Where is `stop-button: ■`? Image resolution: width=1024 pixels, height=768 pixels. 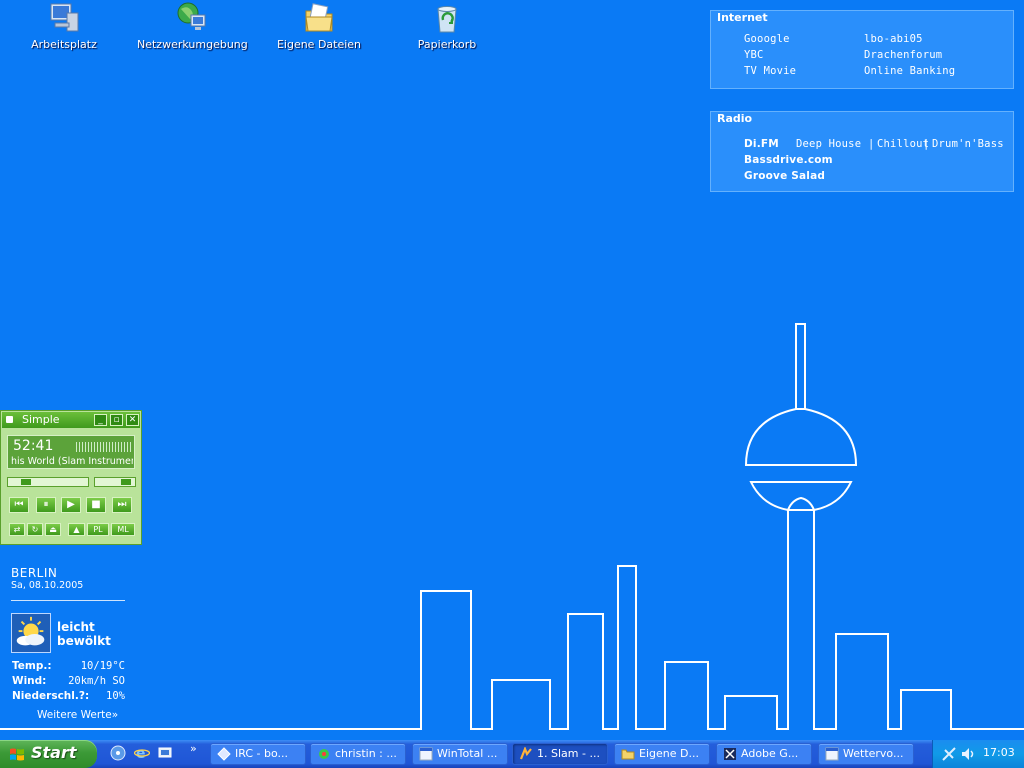
stop-button: ■ is located at coordinates (96, 505).